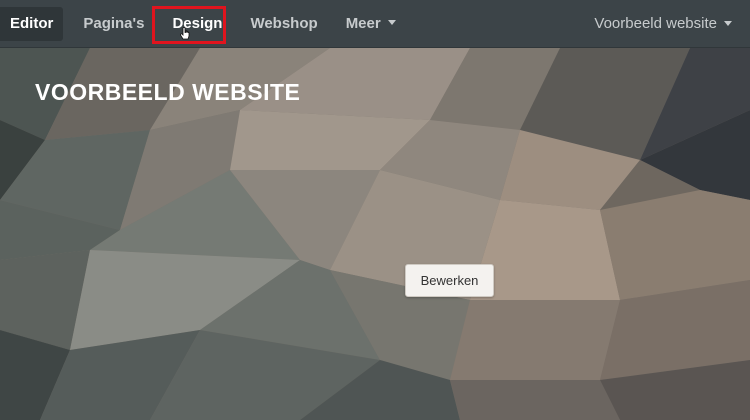 The height and width of the screenshot is (420, 750). I want to click on nav-more-menu: Meer, so click(371, 24).